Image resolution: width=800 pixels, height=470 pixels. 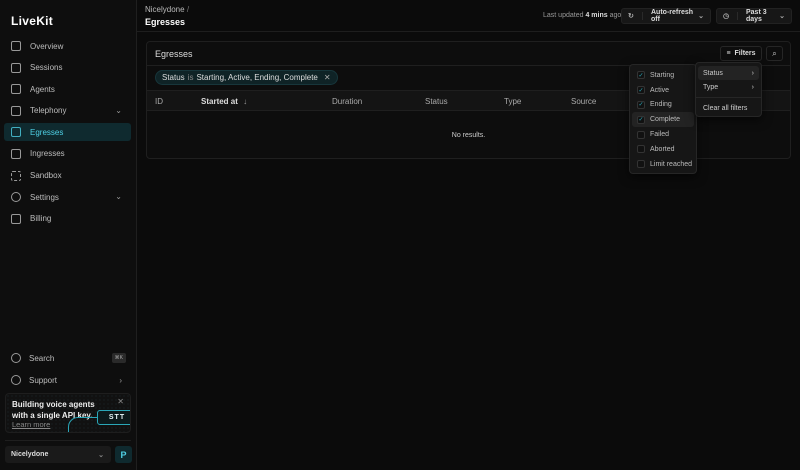 I want to click on download-icon, so click(x=16, y=153).